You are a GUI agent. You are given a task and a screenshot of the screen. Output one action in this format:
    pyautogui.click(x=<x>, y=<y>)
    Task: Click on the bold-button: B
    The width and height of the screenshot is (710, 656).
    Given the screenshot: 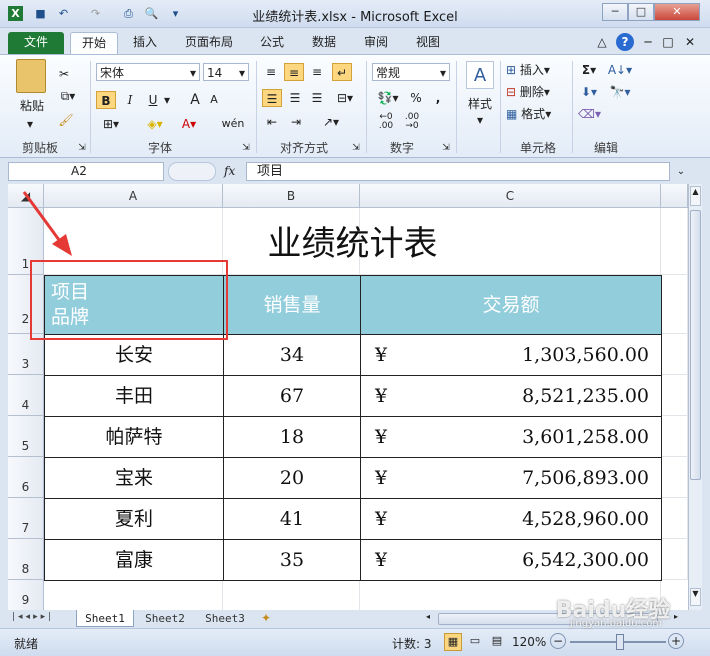 What is the action you would take?
    pyautogui.click(x=106, y=100)
    